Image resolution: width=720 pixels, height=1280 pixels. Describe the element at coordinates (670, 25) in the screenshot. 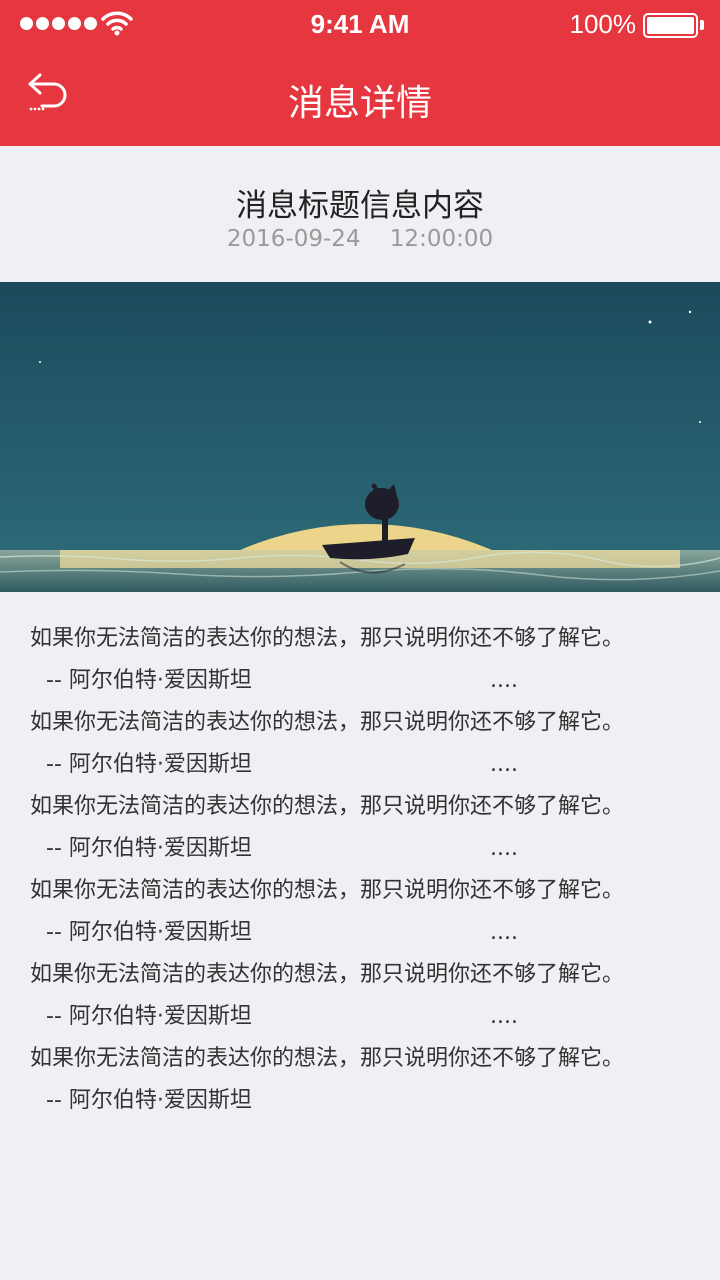

I see `battery-icon` at that location.